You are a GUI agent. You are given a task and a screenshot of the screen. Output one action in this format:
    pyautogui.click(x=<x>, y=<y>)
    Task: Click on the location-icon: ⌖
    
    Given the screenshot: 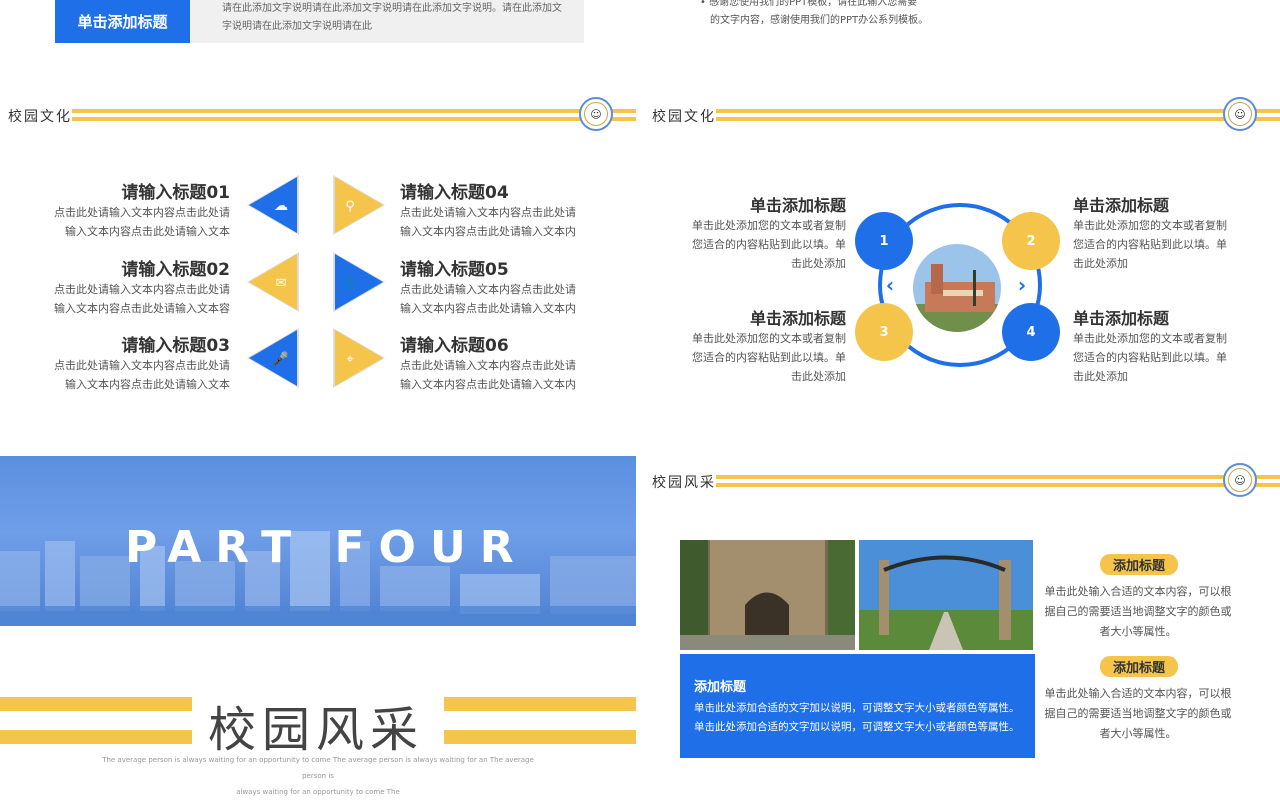 What is the action you would take?
    pyautogui.click(x=350, y=359)
    